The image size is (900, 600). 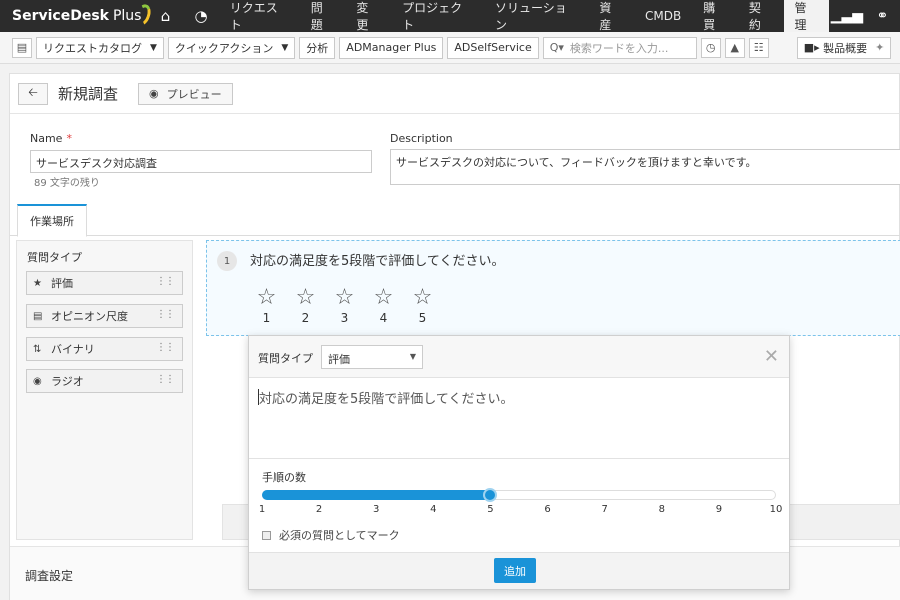 What do you see at coordinates (846, 16) in the screenshot?
I see `reports-chart-icon: ▁▃▅` at bounding box center [846, 16].